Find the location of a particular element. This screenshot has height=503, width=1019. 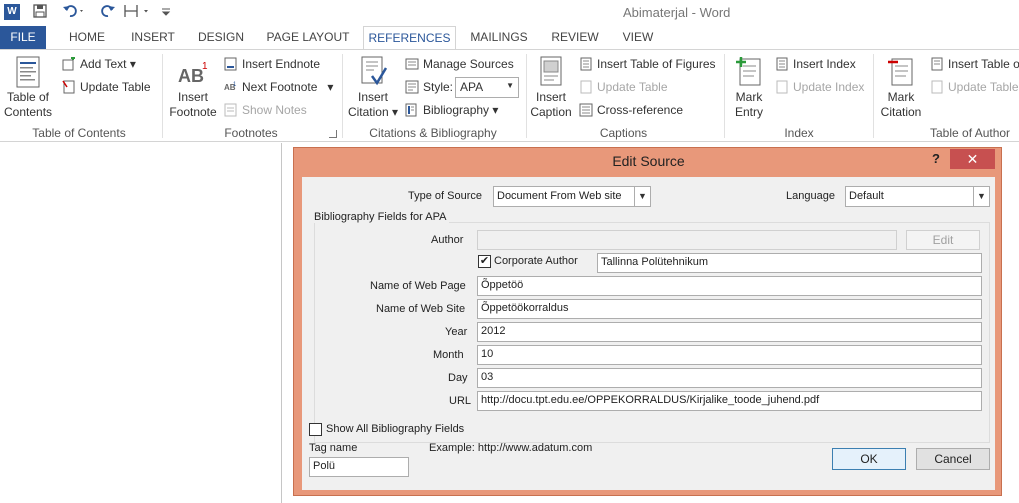

close-icon: ✕ is located at coordinates (972, 159).